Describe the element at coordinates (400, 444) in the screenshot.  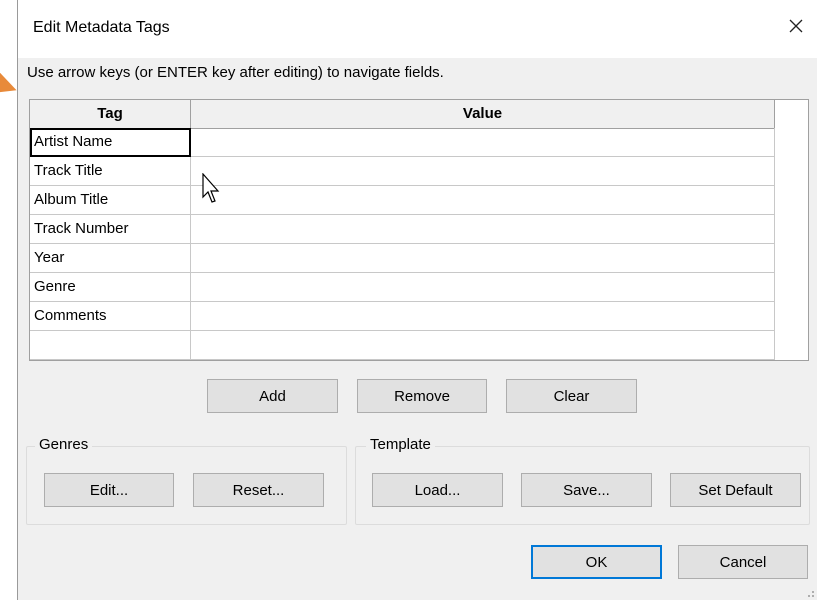
I see `template-label: Template` at that location.